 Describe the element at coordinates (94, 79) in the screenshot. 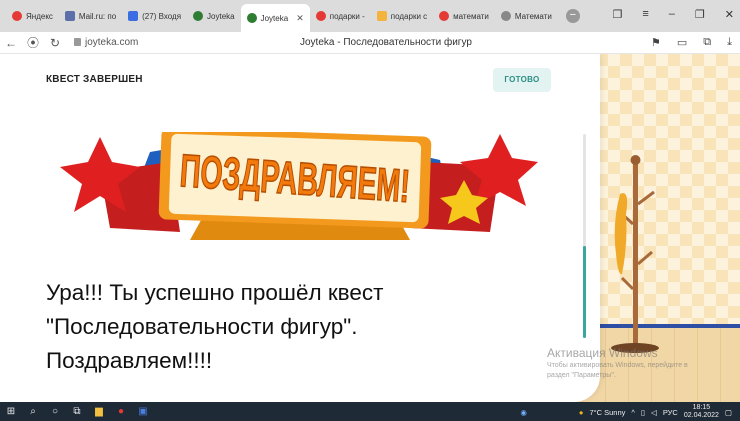

I see `quest-title: КВЕСТ ЗАВЕРШЕН` at that location.